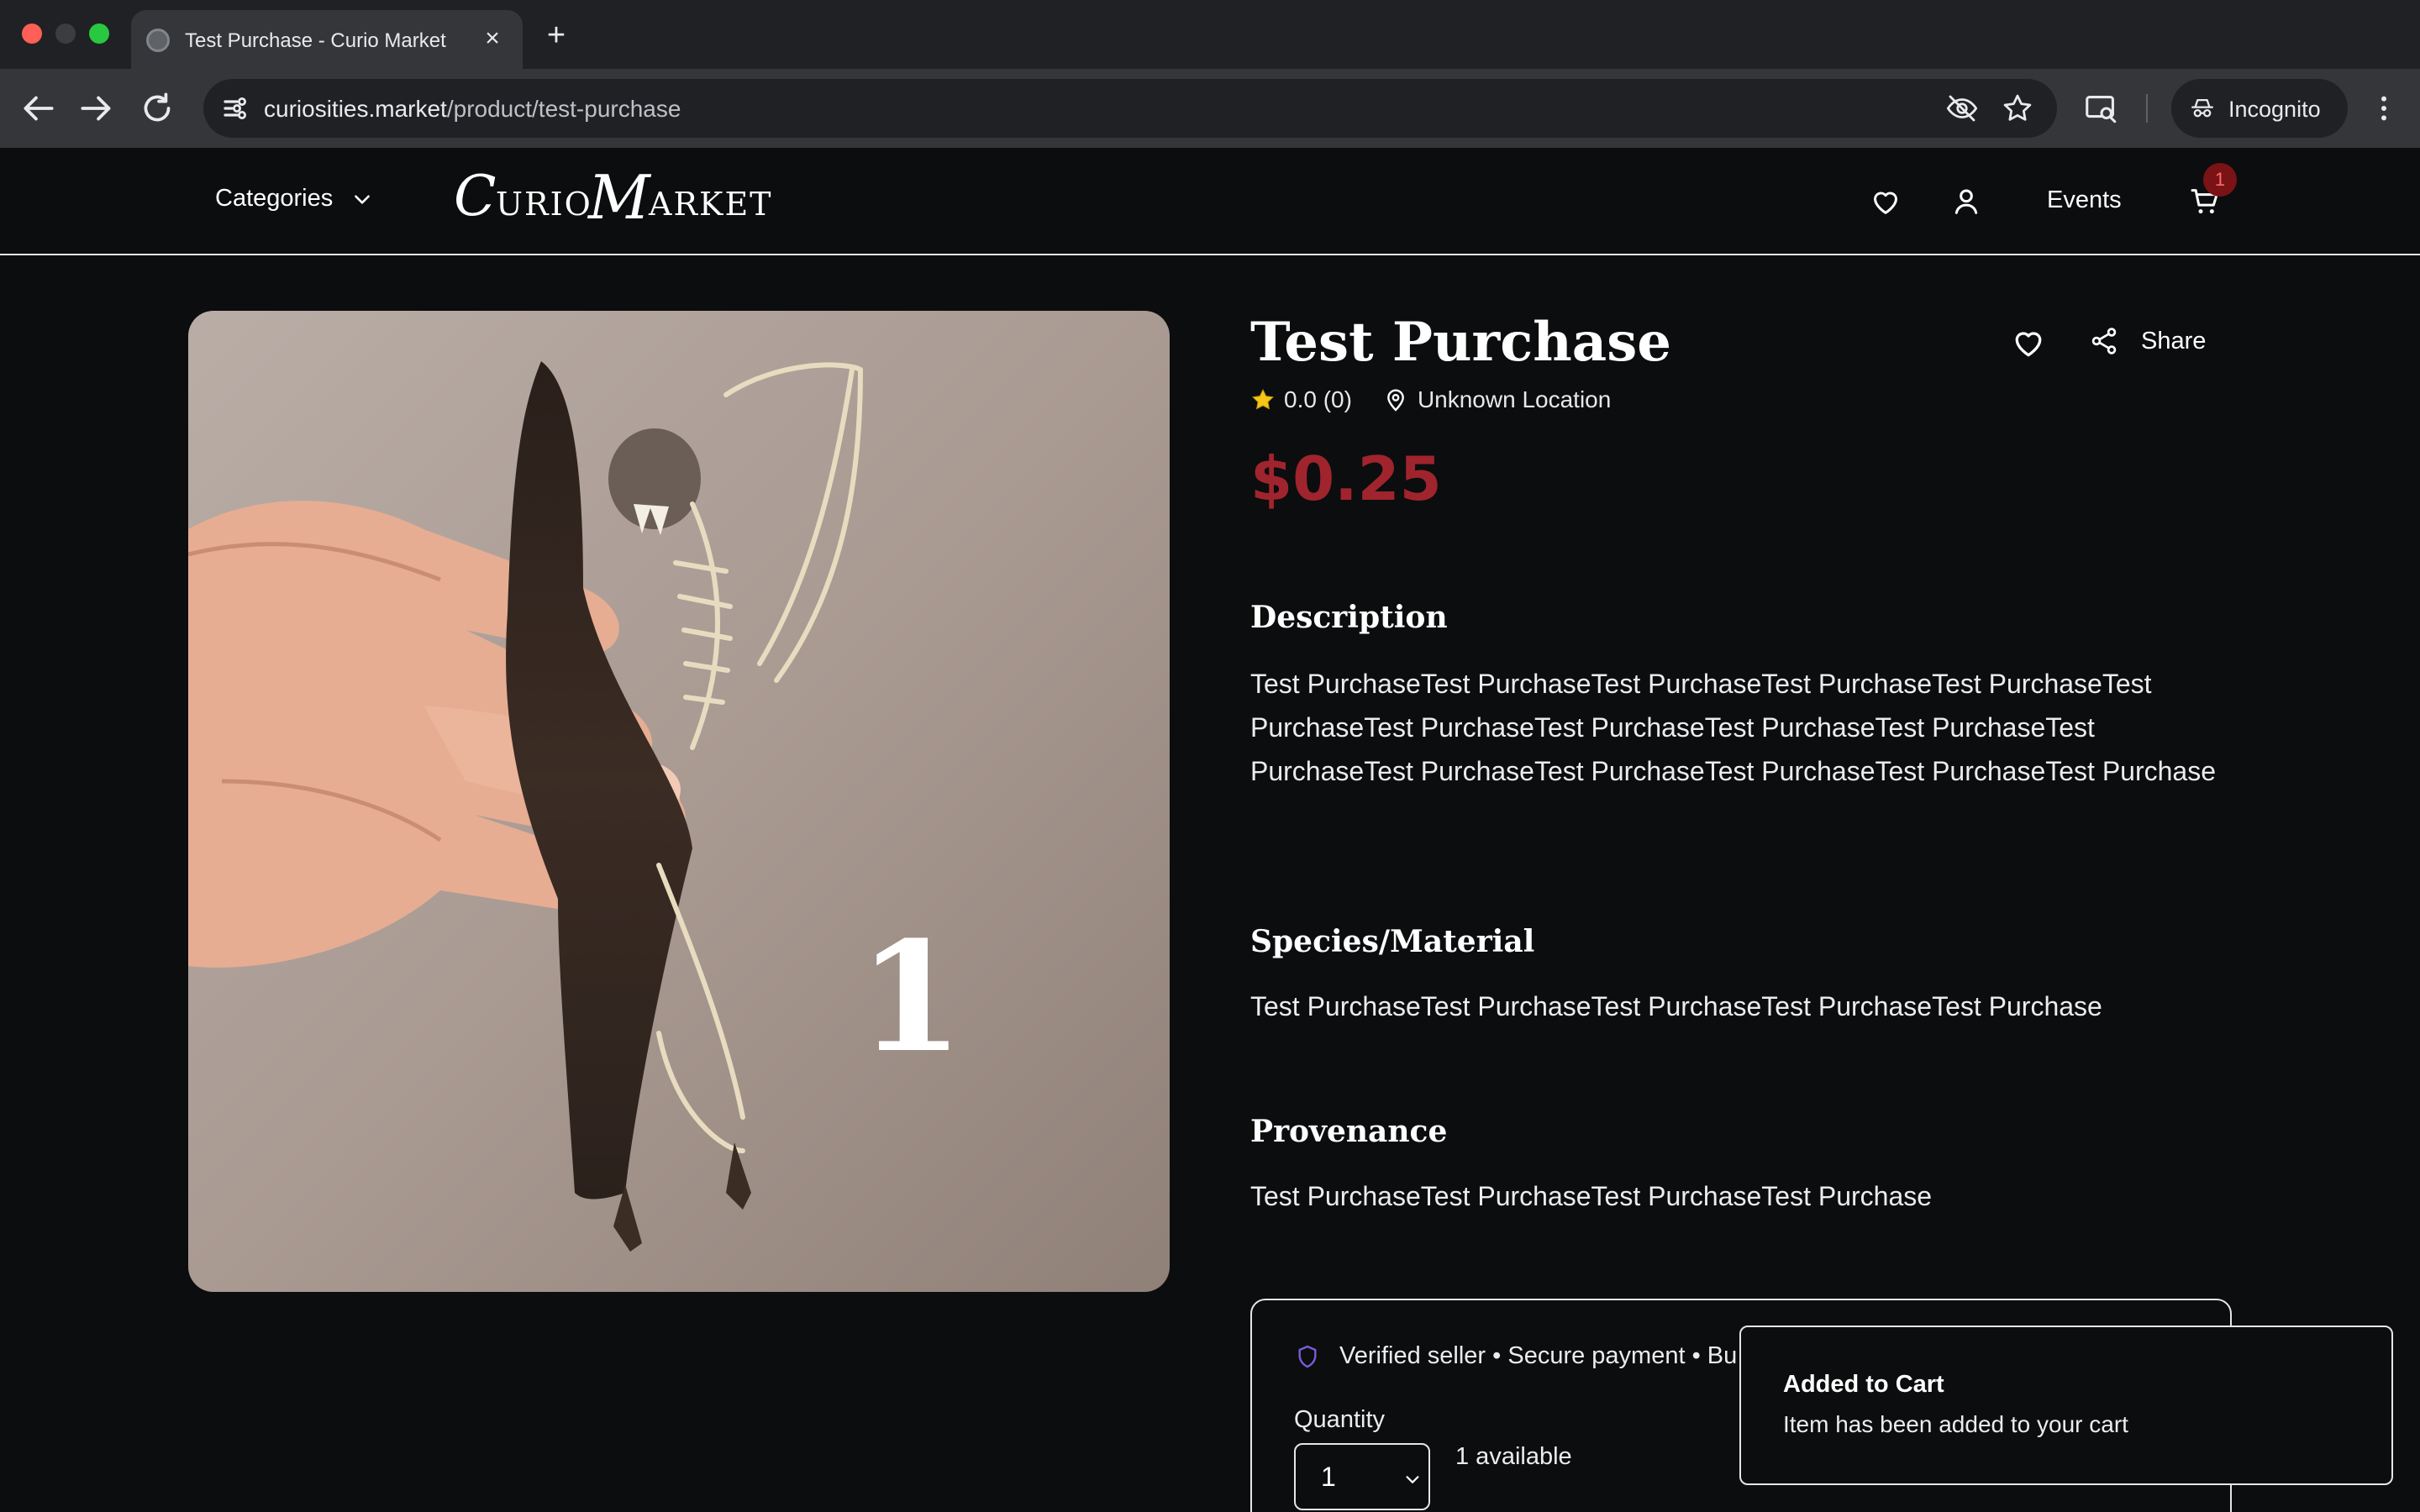  I want to click on species-heading: Species/Material, so click(1392, 941).